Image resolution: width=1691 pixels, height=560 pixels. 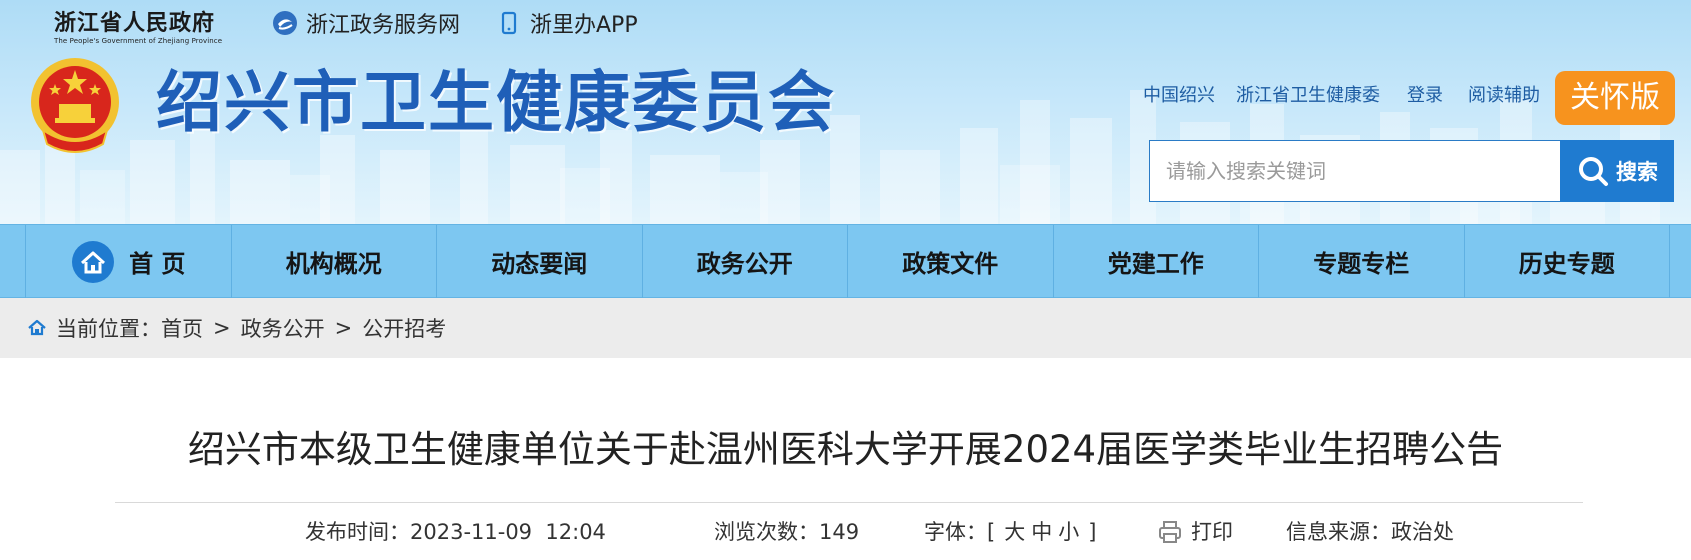 What do you see at coordinates (744, 261) in the screenshot?
I see `nav-item-government-affairs: 政务公开` at bounding box center [744, 261].